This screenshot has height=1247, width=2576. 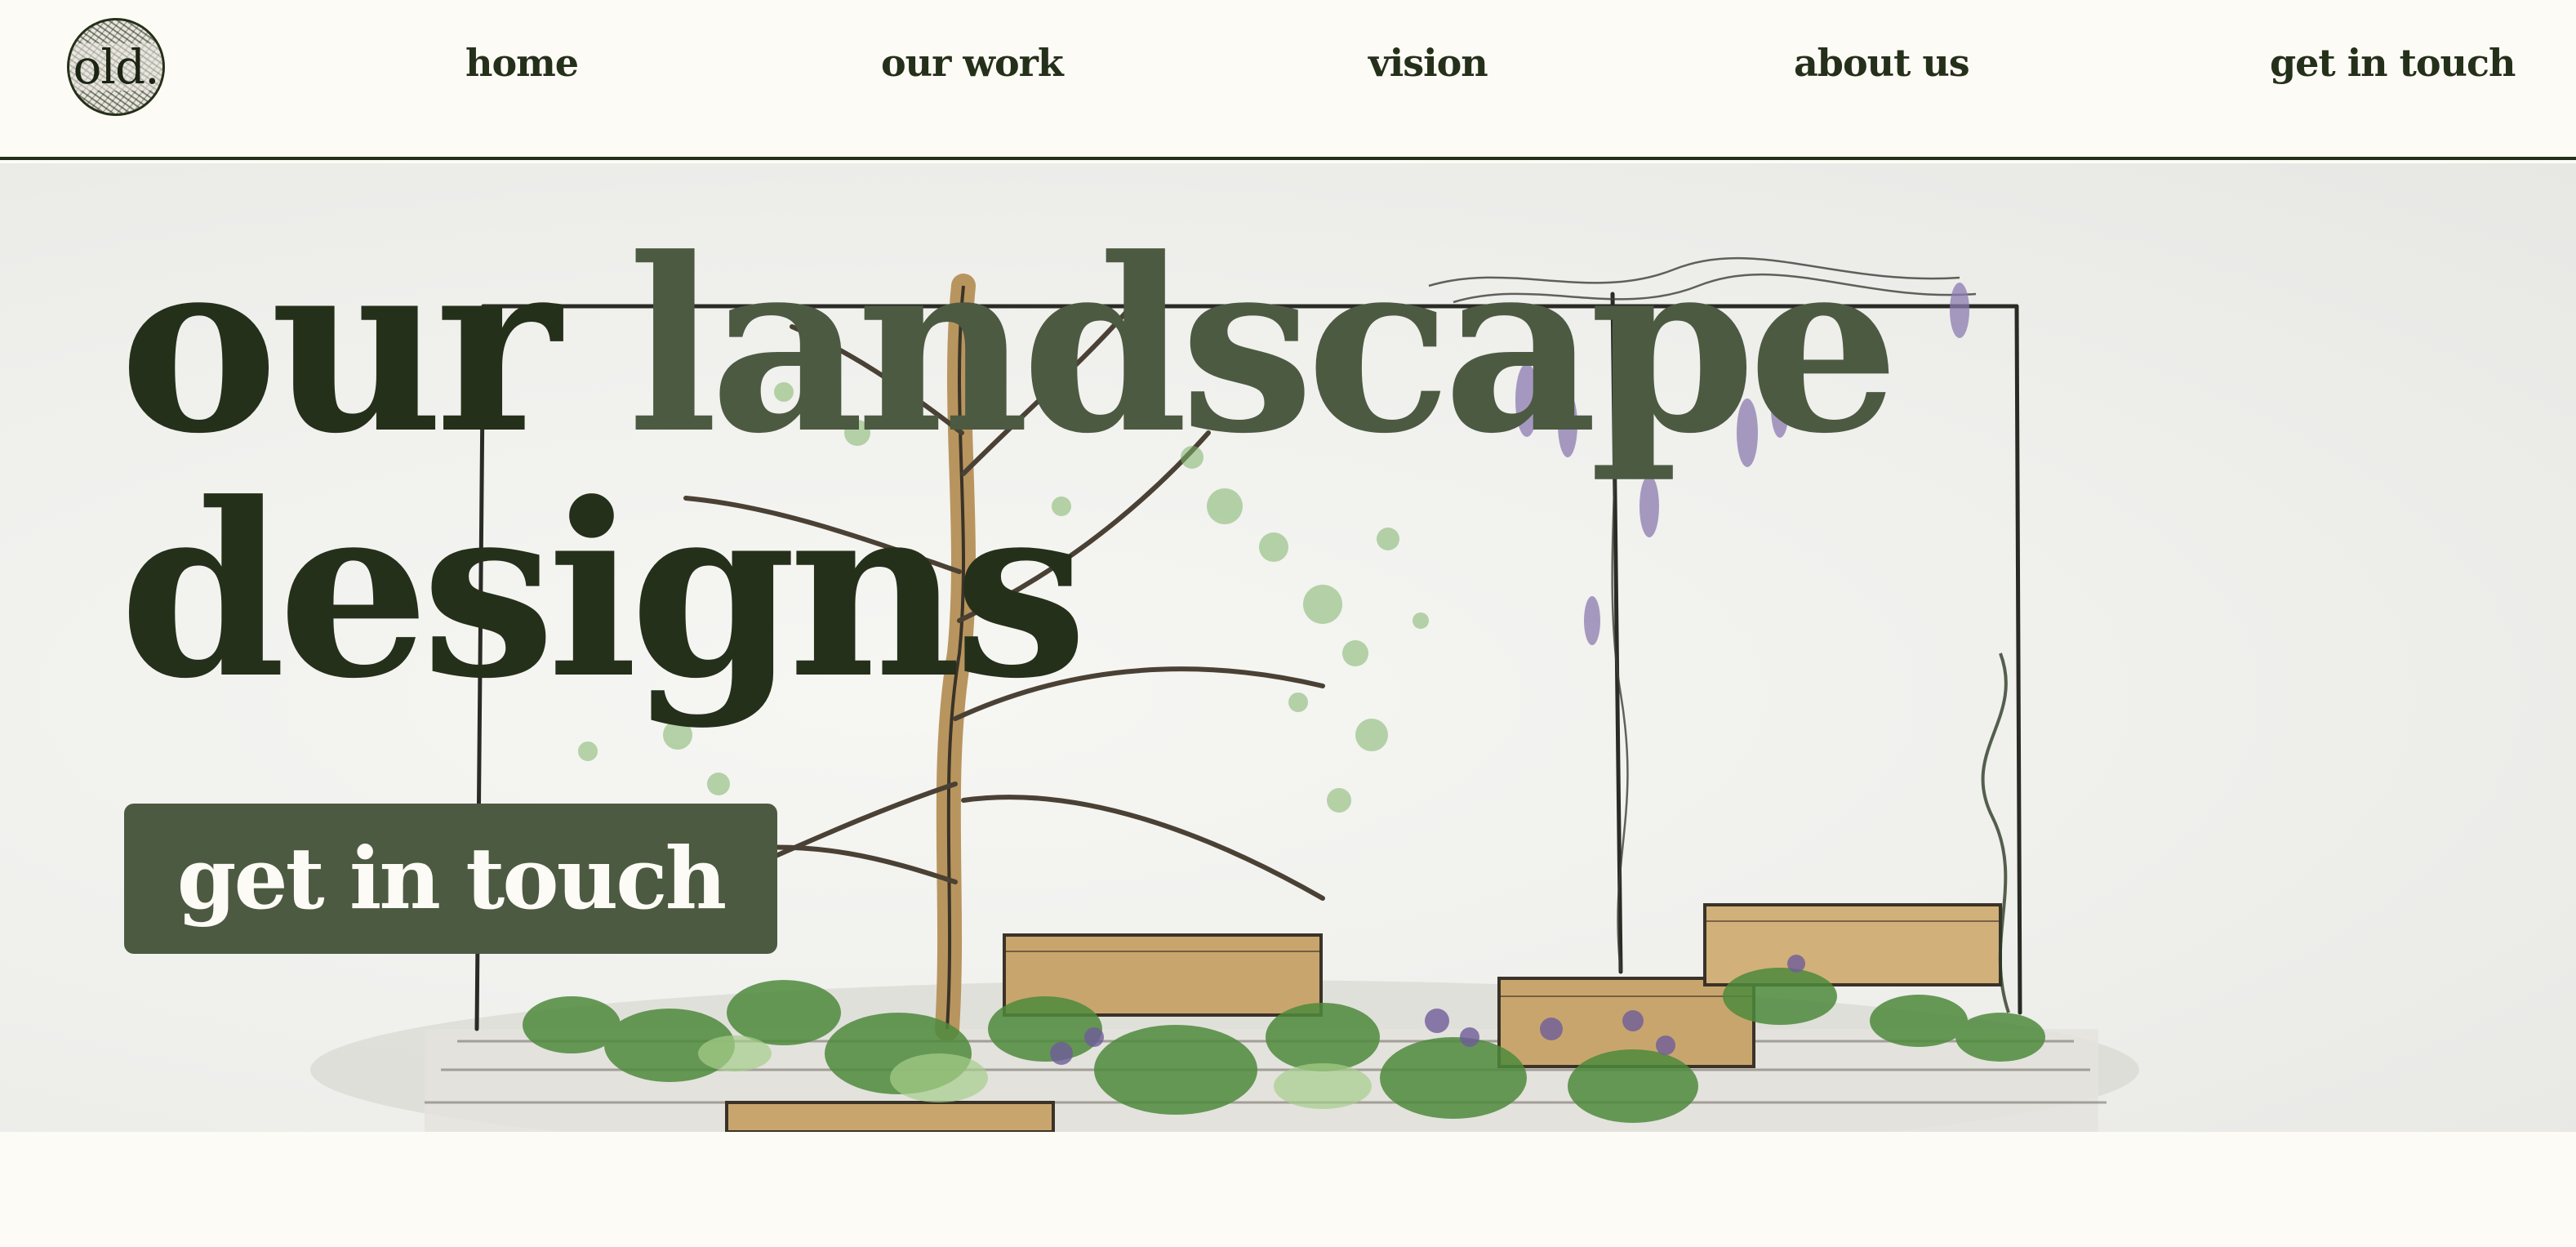 I want to click on get-in-touch-button: get in touch, so click(x=450, y=879).